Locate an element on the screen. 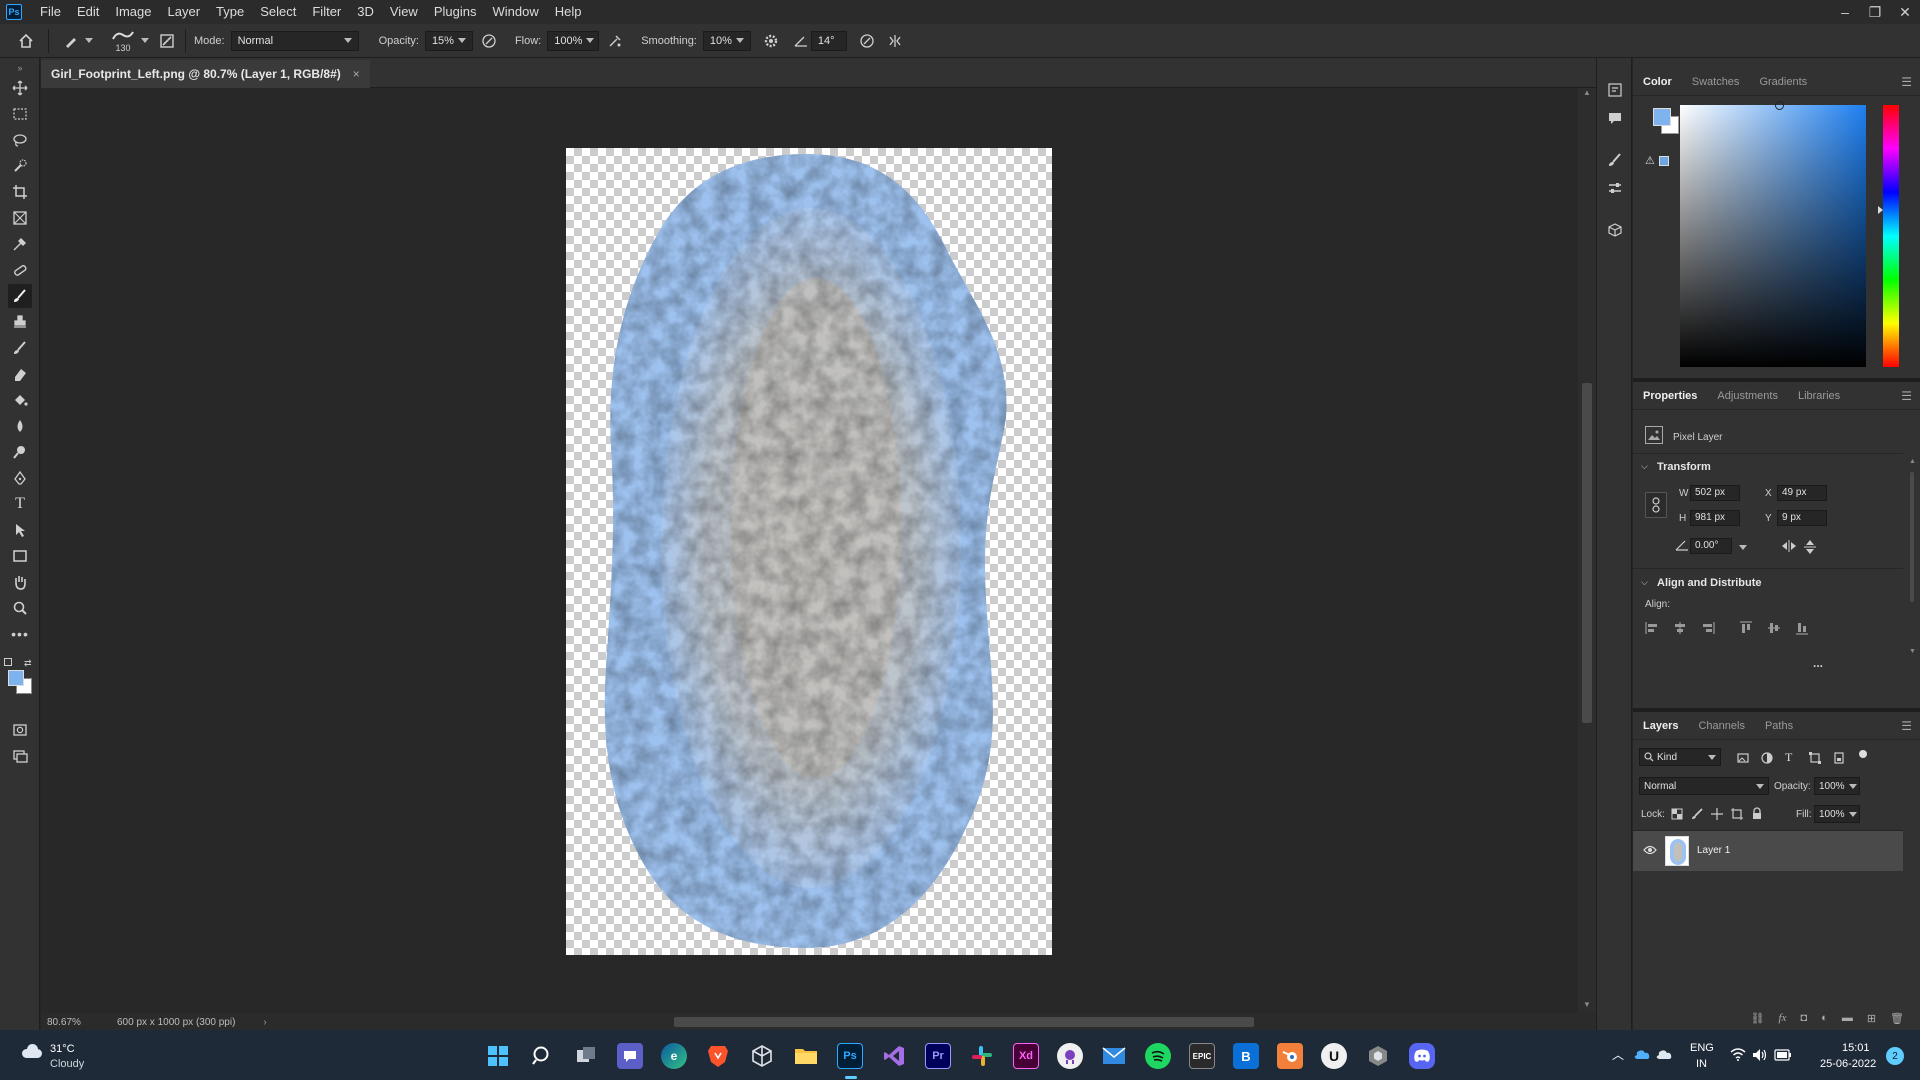 This screenshot has height=1080, width=1920. file-explorer-icon is located at coordinates (806, 1056).